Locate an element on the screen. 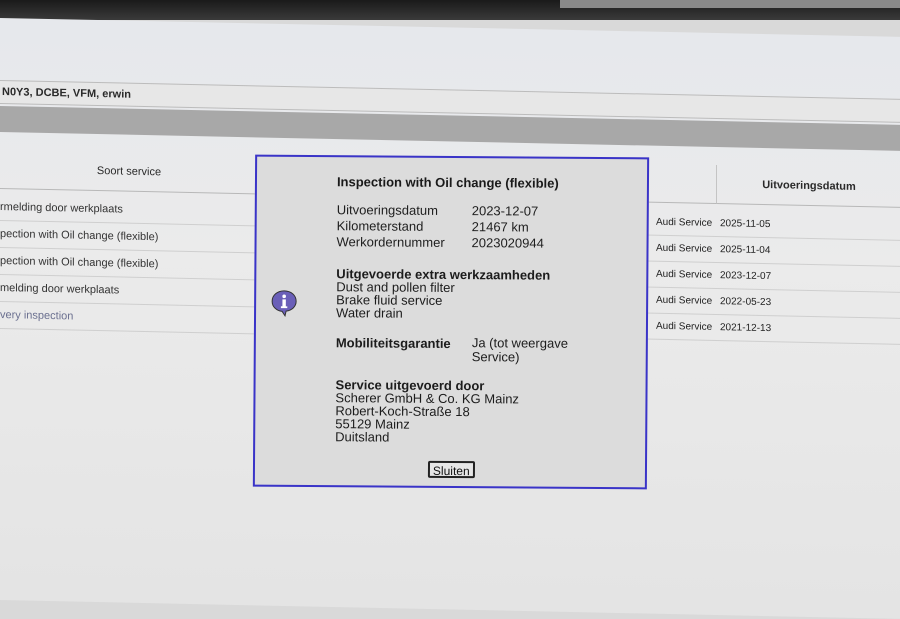  field-value: 21467 km is located at coordinates (500, 227).